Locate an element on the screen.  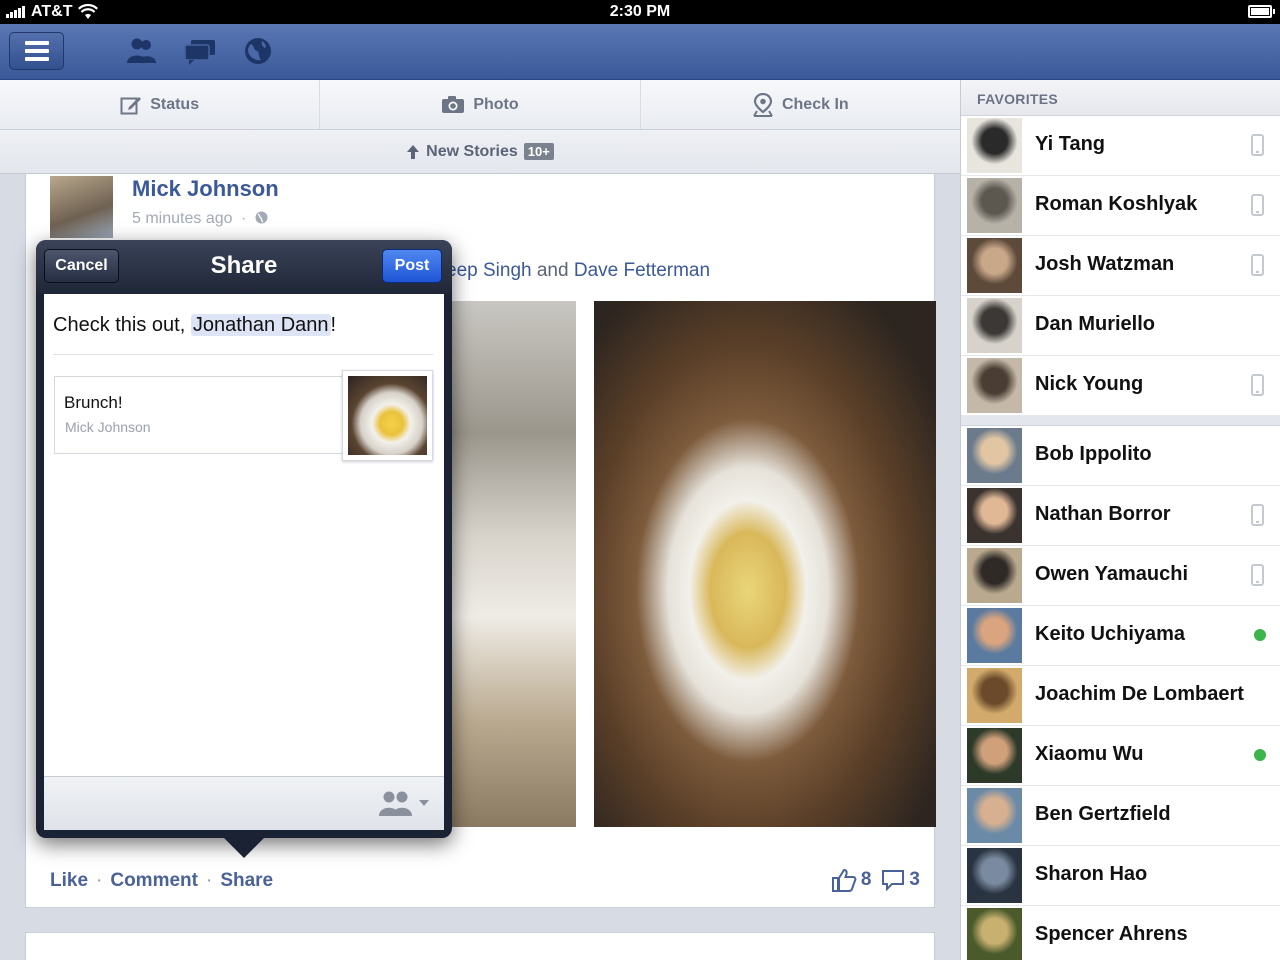
contact-row: Josh Watzman is located at coordinates (1120, 266).